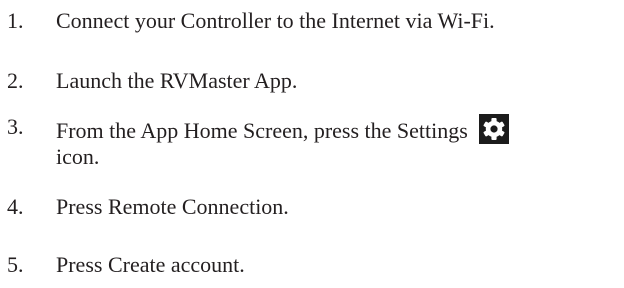 The image size is (624, 288). What do you see at coordinates (15, 206) in the screenshot?
I see `step-number: 4.` at bounding box center [15, 206].